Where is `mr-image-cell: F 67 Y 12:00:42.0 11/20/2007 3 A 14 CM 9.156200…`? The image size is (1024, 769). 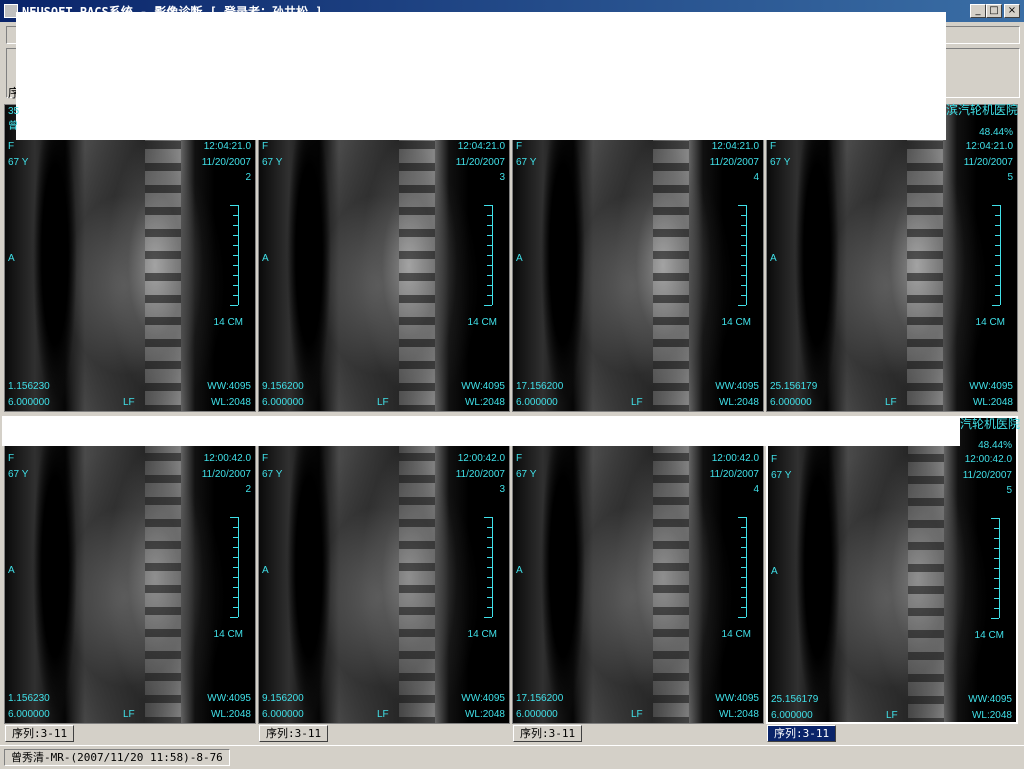 mr-image-cell: F 67 Y 12:00:42.0 11/20/2007 3 A 14 CM 9.156200… is located at coordinates (384, 570).